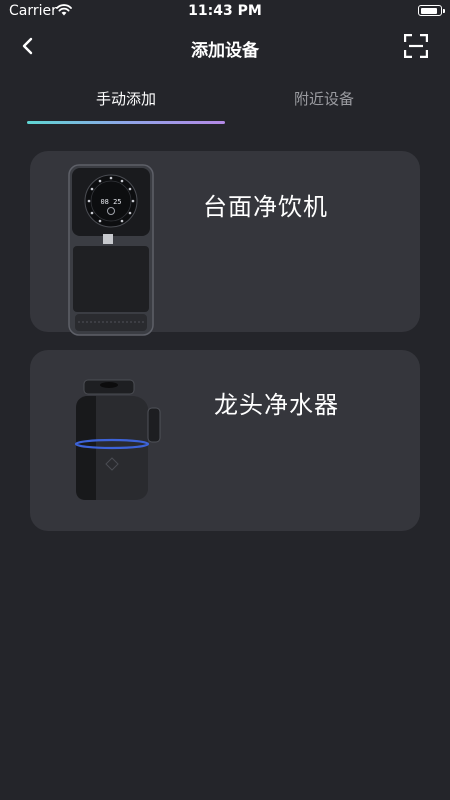 The height and width of the screenshot is (800, 450). What do you see at coordinates (265, 207) in the screenshot?
I see `device-name-countertop: 台面净饮机` at bounding box center [265, 207].